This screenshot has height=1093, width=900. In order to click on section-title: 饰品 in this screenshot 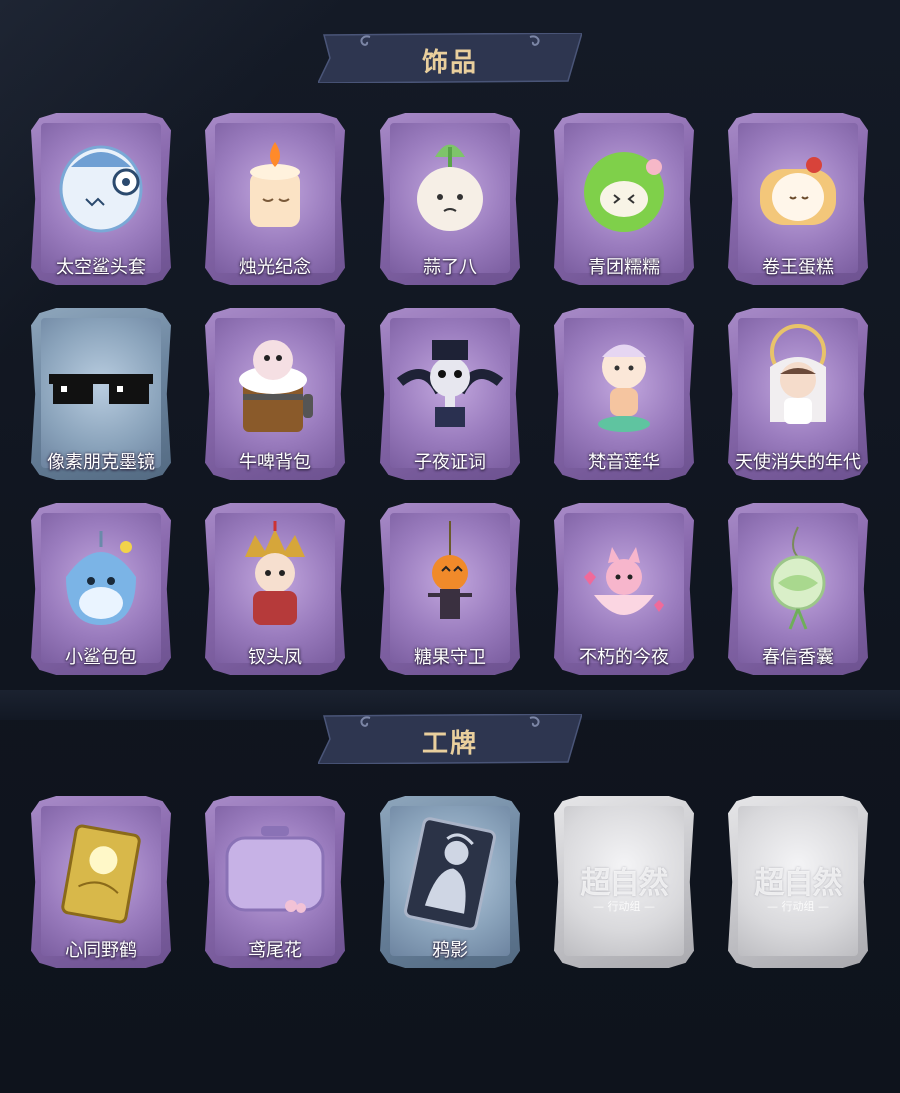, I will do `click(449, 63)`.